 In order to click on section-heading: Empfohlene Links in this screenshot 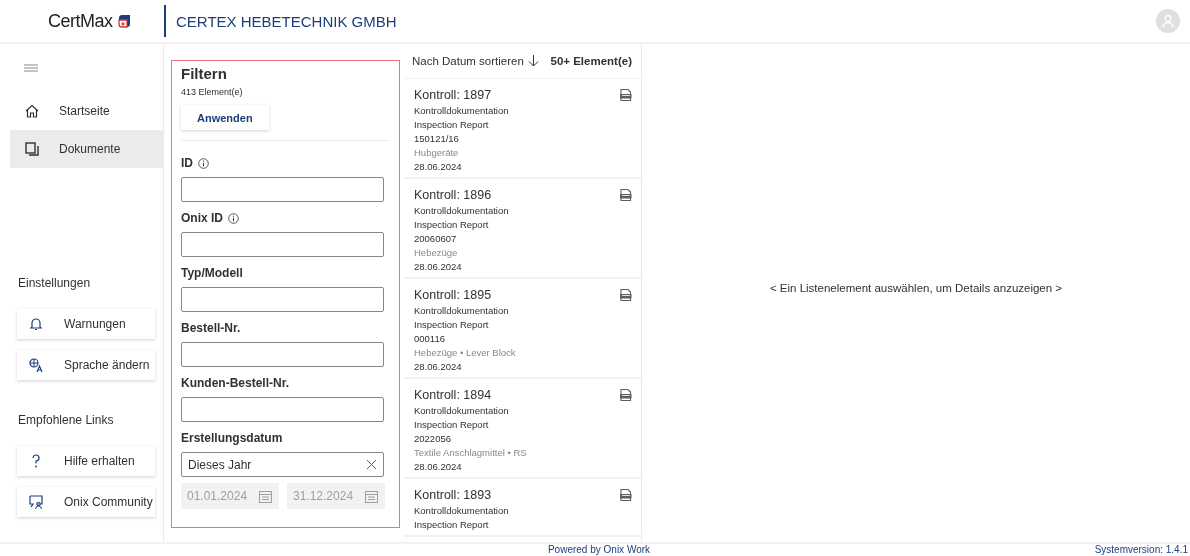, I will do `click(66, 420)`.